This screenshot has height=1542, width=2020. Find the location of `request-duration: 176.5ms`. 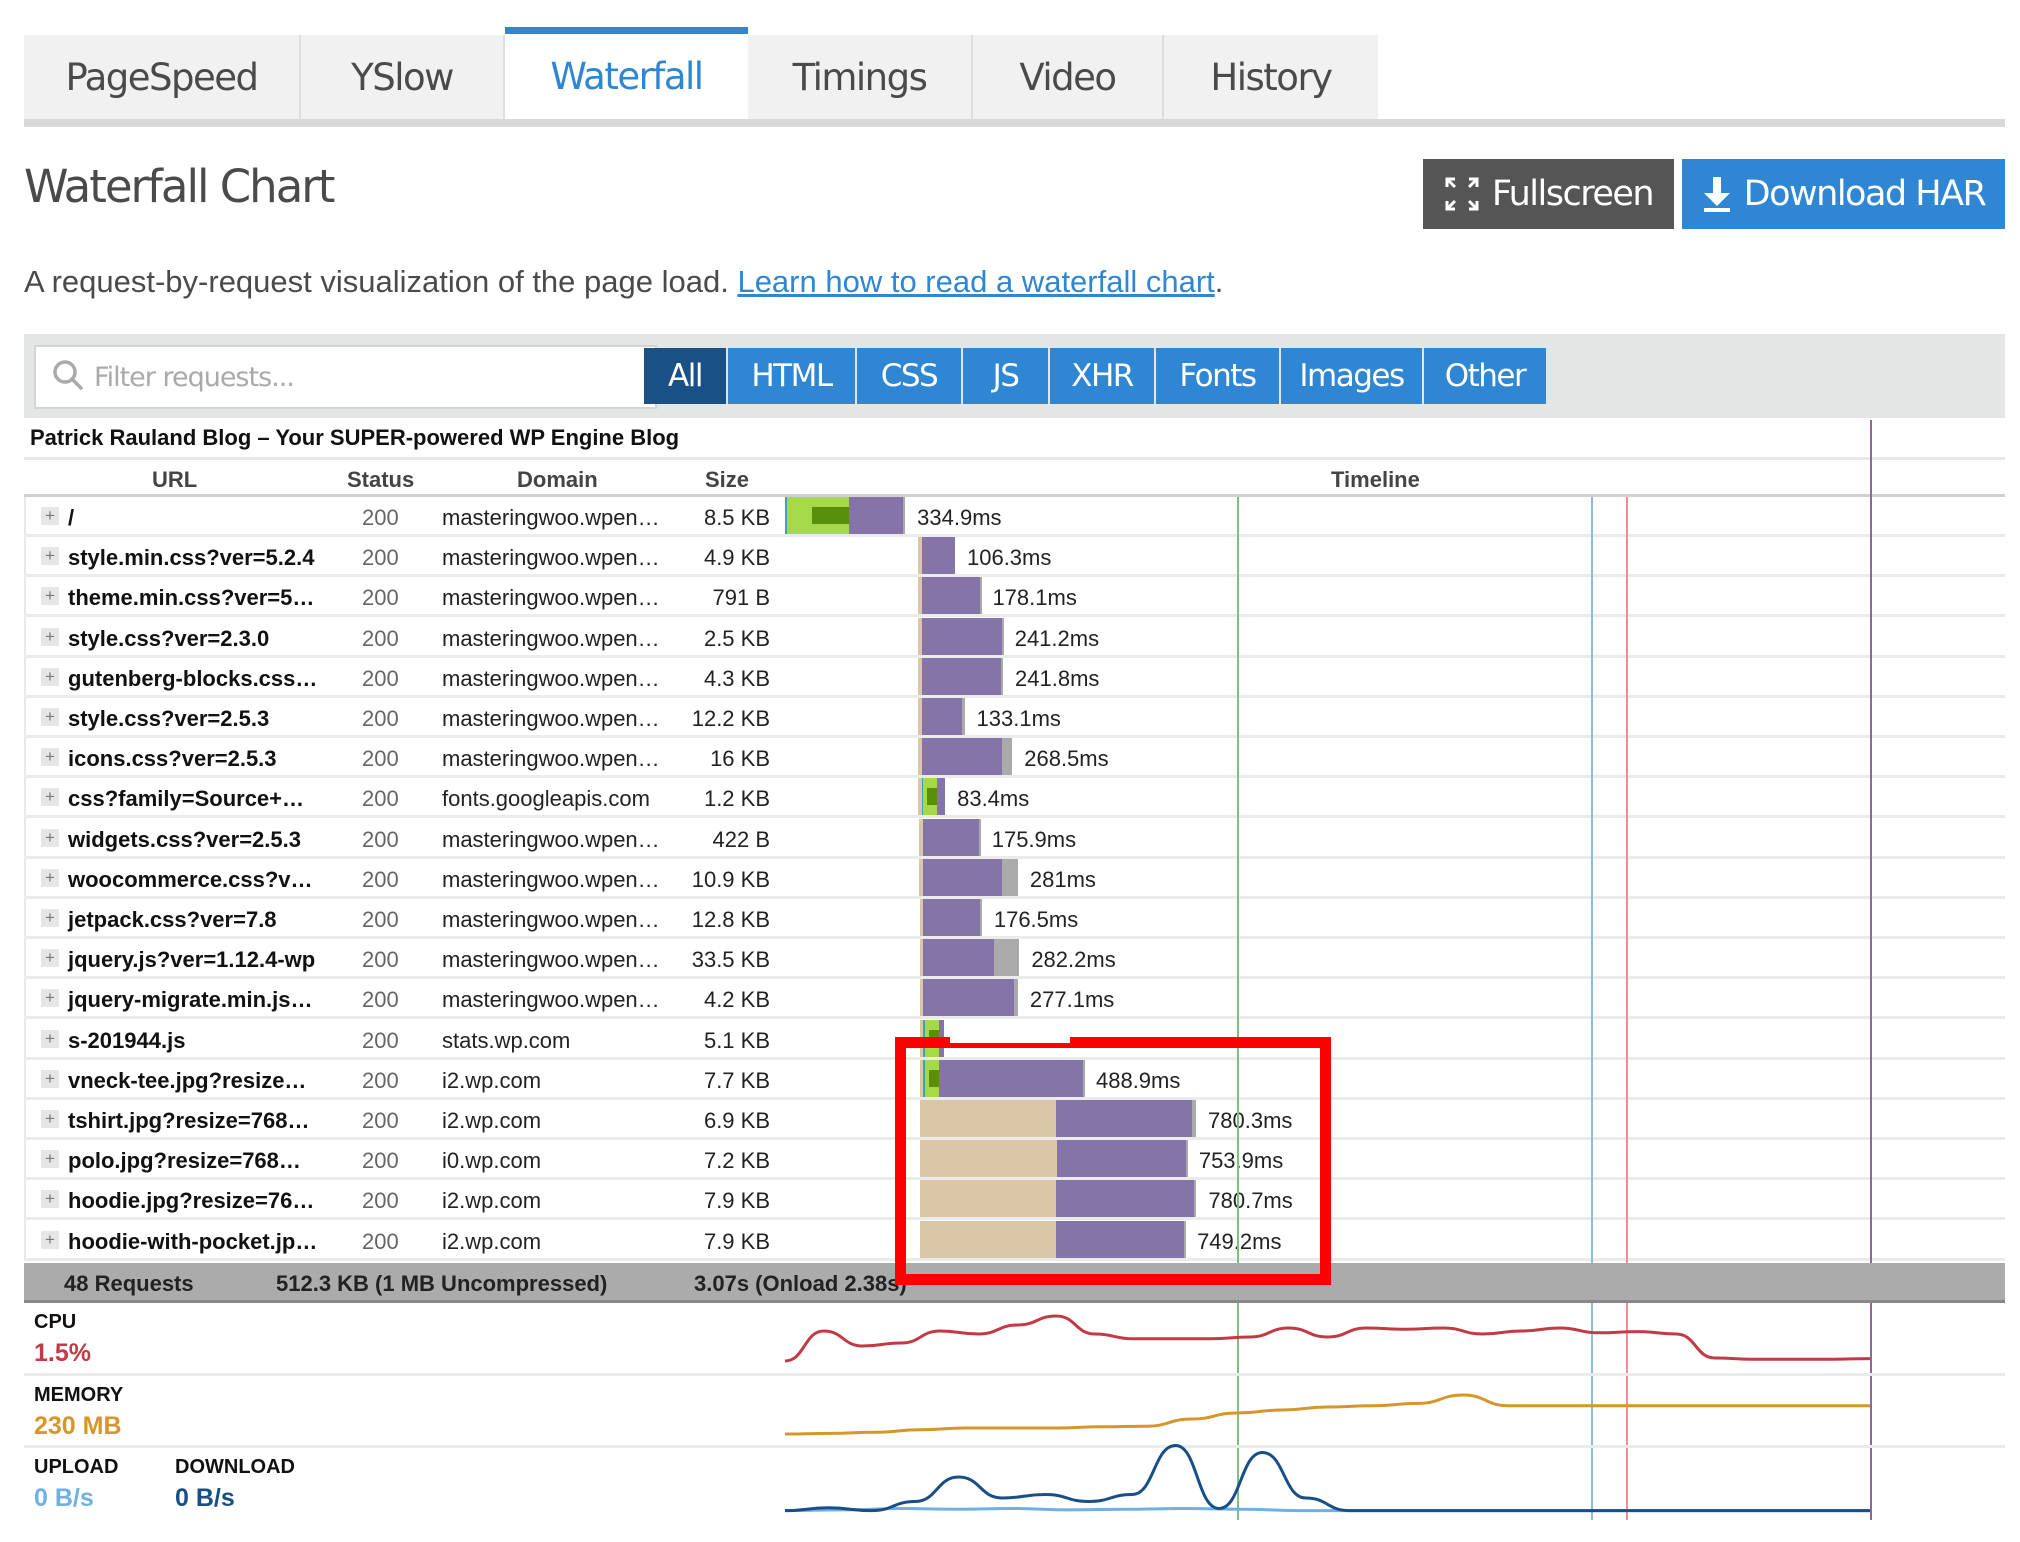

request-duration: 176.5ms is located at coordinates (1036, 919).